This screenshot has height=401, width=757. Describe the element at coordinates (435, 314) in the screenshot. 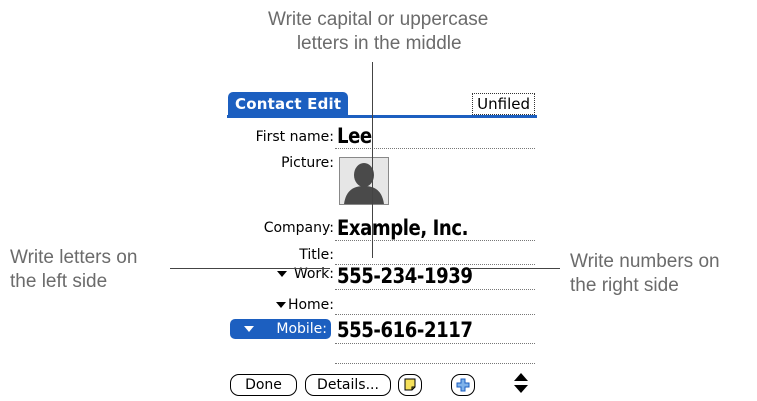

I see `home-underline` at that location.